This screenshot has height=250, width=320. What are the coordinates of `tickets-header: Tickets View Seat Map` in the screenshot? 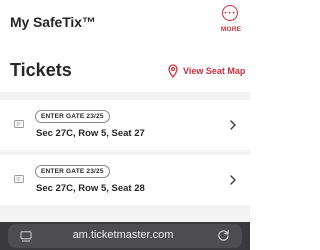 It's located at (125, 71).